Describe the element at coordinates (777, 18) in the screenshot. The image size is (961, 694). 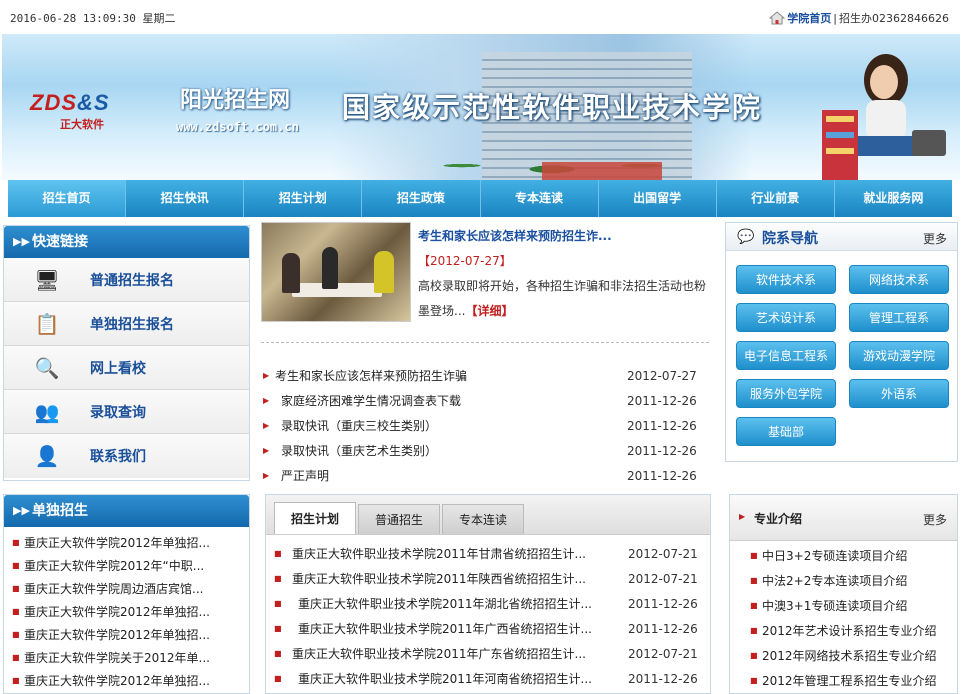
I see `home-icon` at that location.